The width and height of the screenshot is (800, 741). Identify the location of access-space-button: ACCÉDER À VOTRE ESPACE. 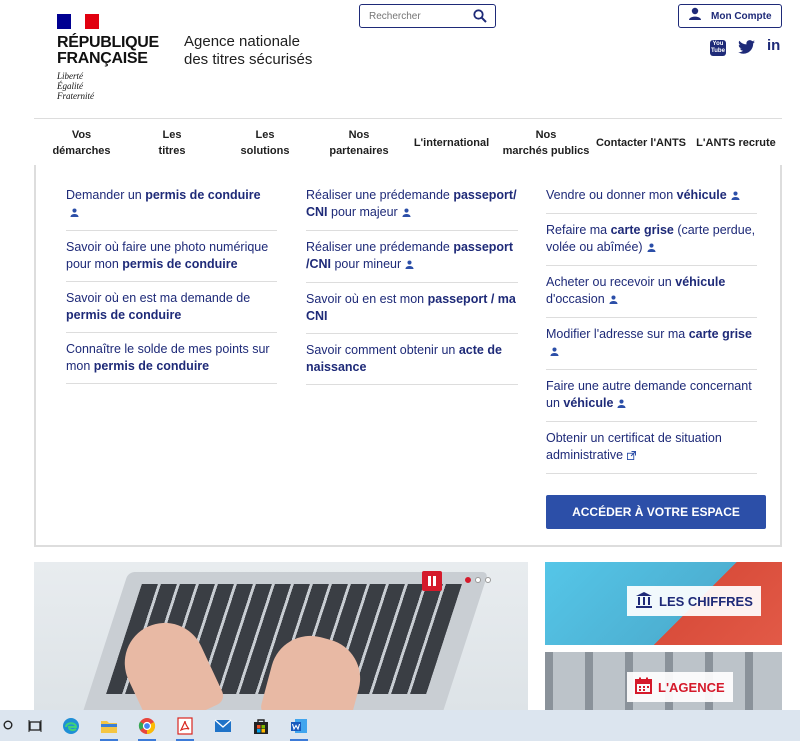
(656, 512).